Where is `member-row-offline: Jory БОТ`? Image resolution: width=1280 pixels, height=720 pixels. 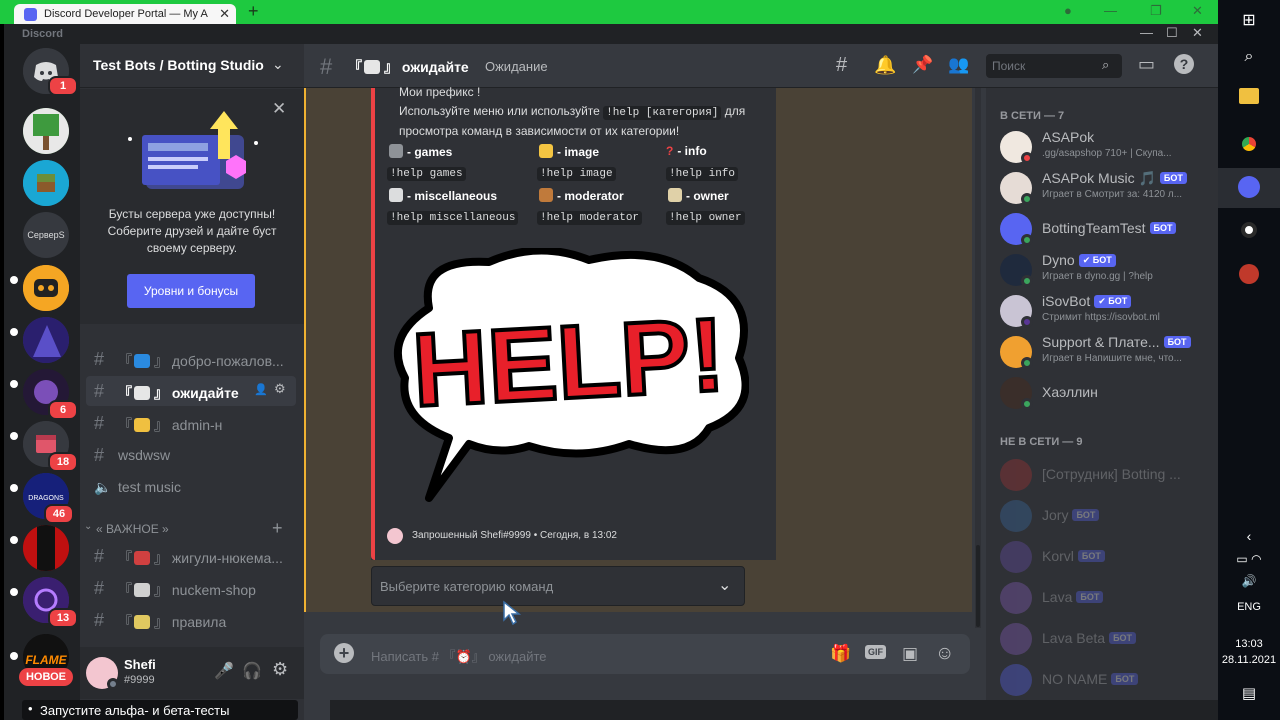
member-row-offline: Jory БОТ is located at coordinates (1105, 517).